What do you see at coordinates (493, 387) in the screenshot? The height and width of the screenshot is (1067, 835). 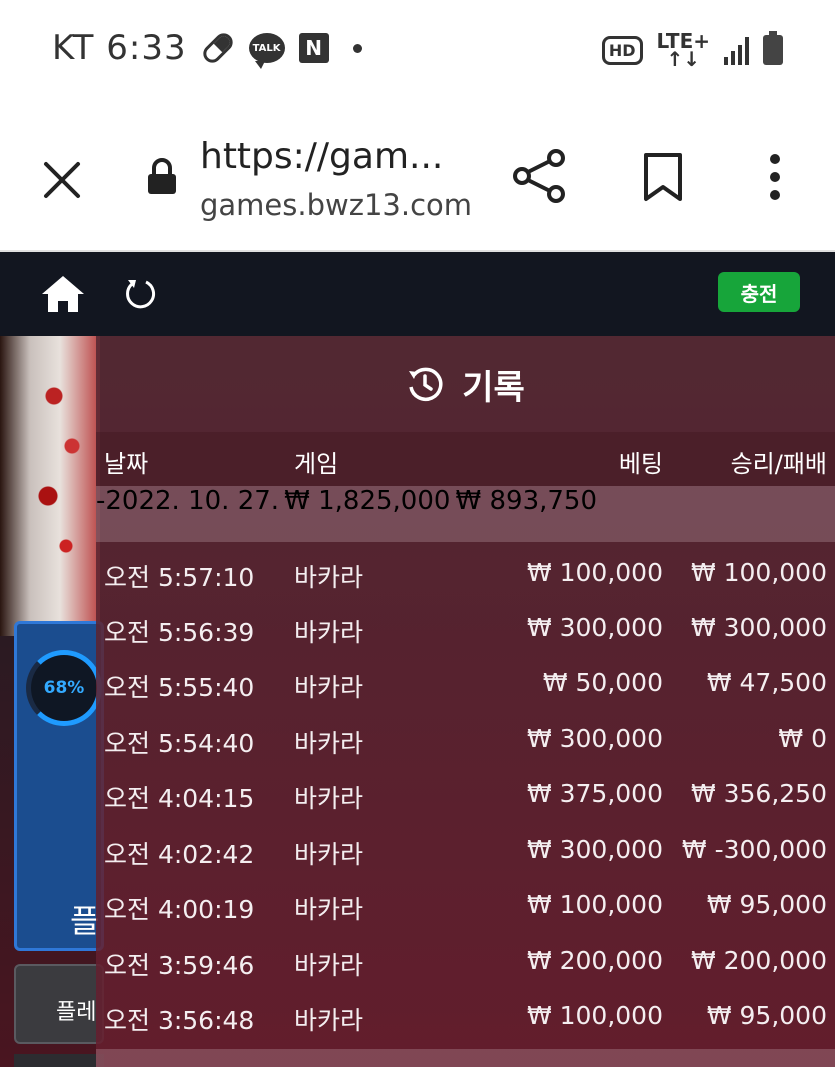 I see `modal-title: 기록` at bounding box center [493, 387].